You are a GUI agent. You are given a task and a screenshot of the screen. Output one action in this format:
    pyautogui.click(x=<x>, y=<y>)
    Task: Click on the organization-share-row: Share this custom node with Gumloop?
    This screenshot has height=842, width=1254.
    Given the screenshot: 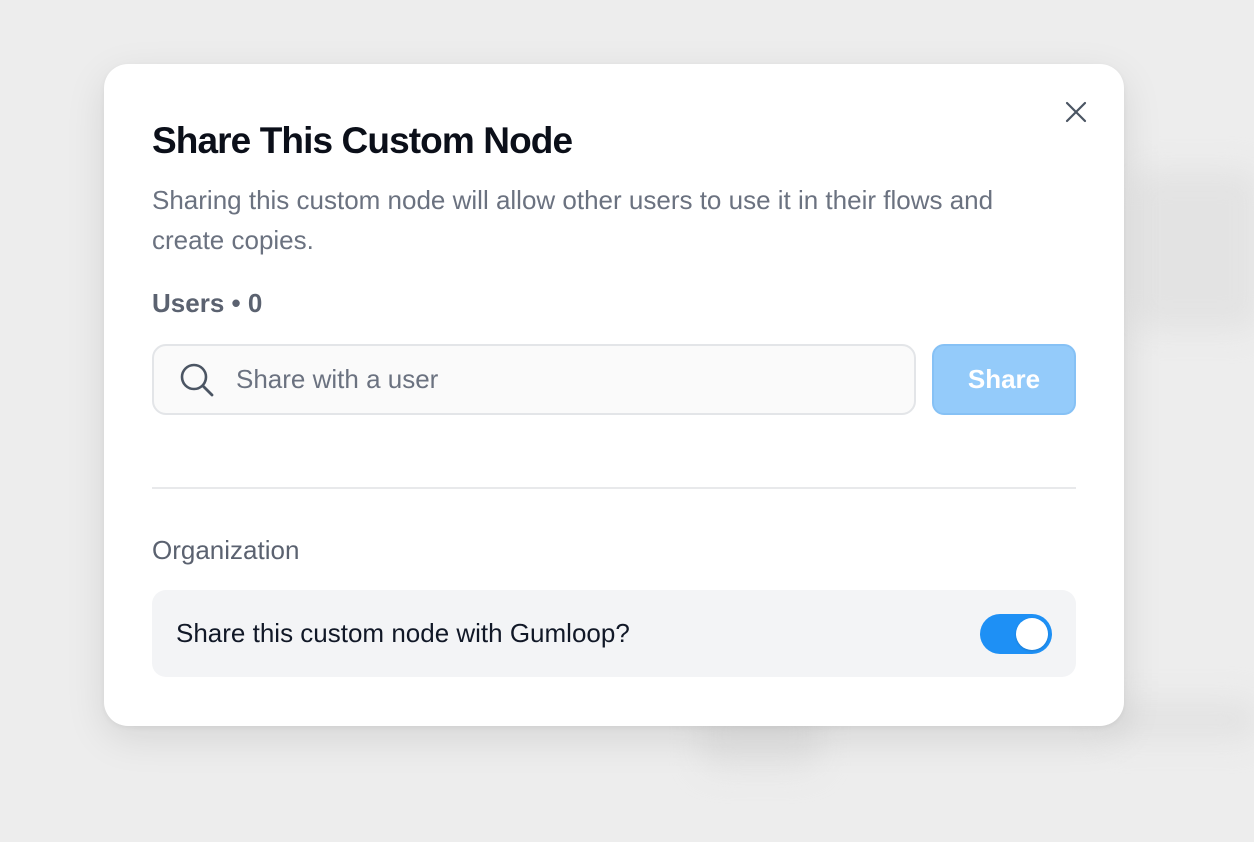 What is the action you would take?
    pyautogui.click(x=614, y=633)
    